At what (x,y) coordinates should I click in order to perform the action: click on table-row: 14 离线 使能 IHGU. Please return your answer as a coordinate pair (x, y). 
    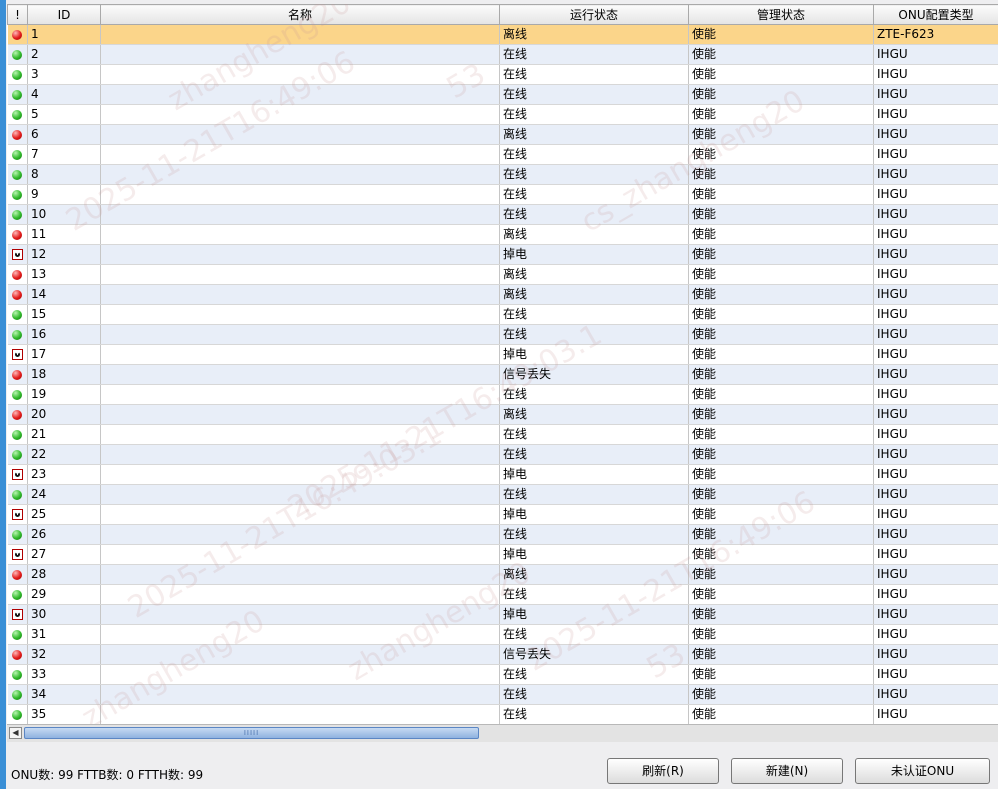
    Looking at the image, I should click on (502, 294).